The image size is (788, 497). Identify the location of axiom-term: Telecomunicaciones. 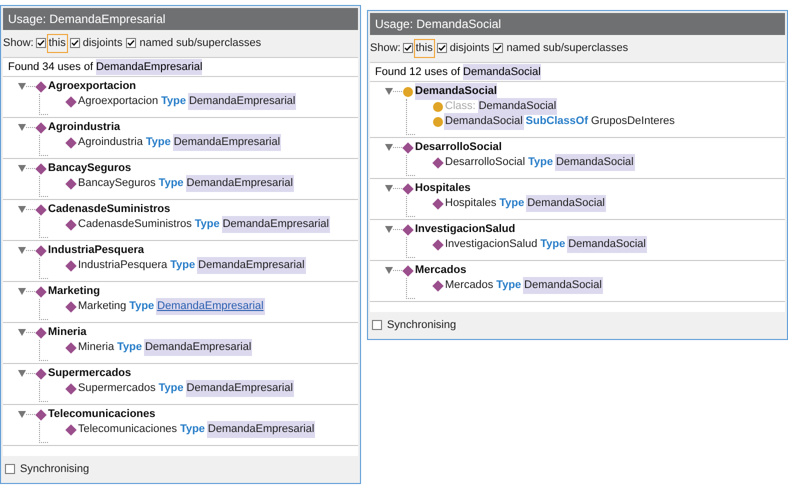
(127, 430).